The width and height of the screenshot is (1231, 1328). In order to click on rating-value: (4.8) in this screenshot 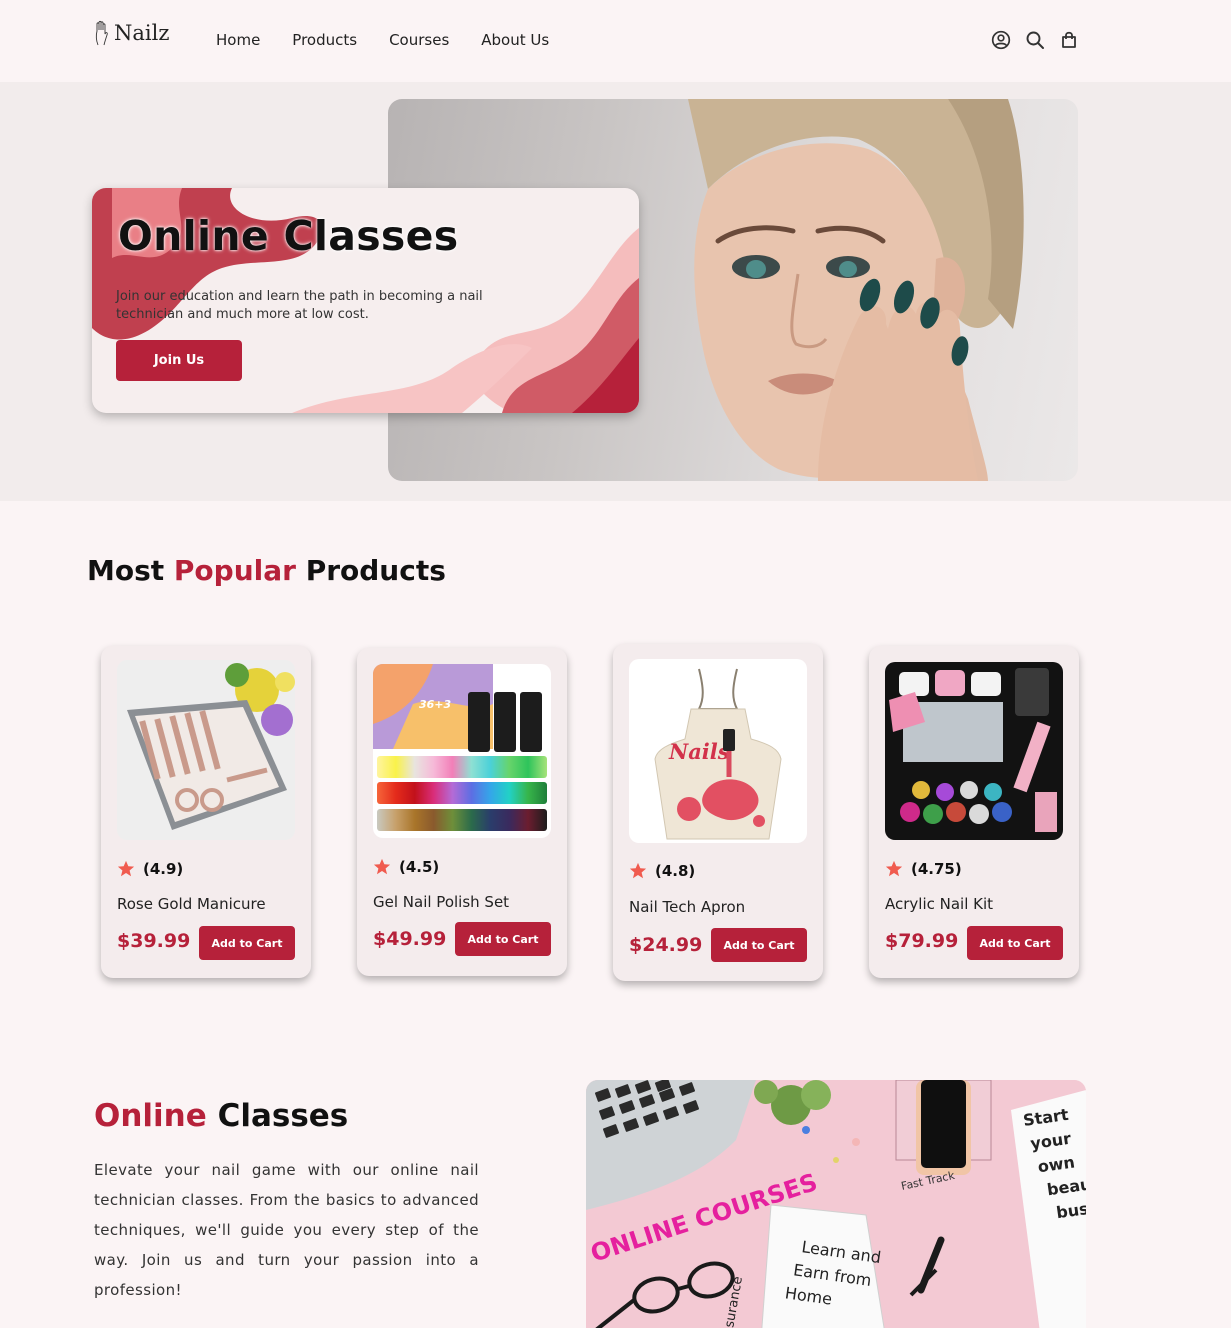, I will do `click(675, 871)`.